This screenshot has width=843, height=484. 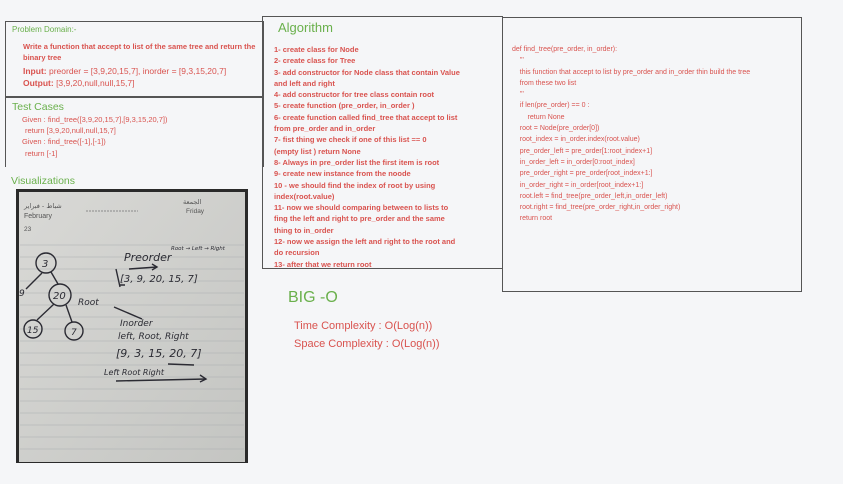 What do you see at coordinates (134, 372) in the screenshot?
I see `bottom-pattern: Left Root Right` at bounding box center [134, 372].